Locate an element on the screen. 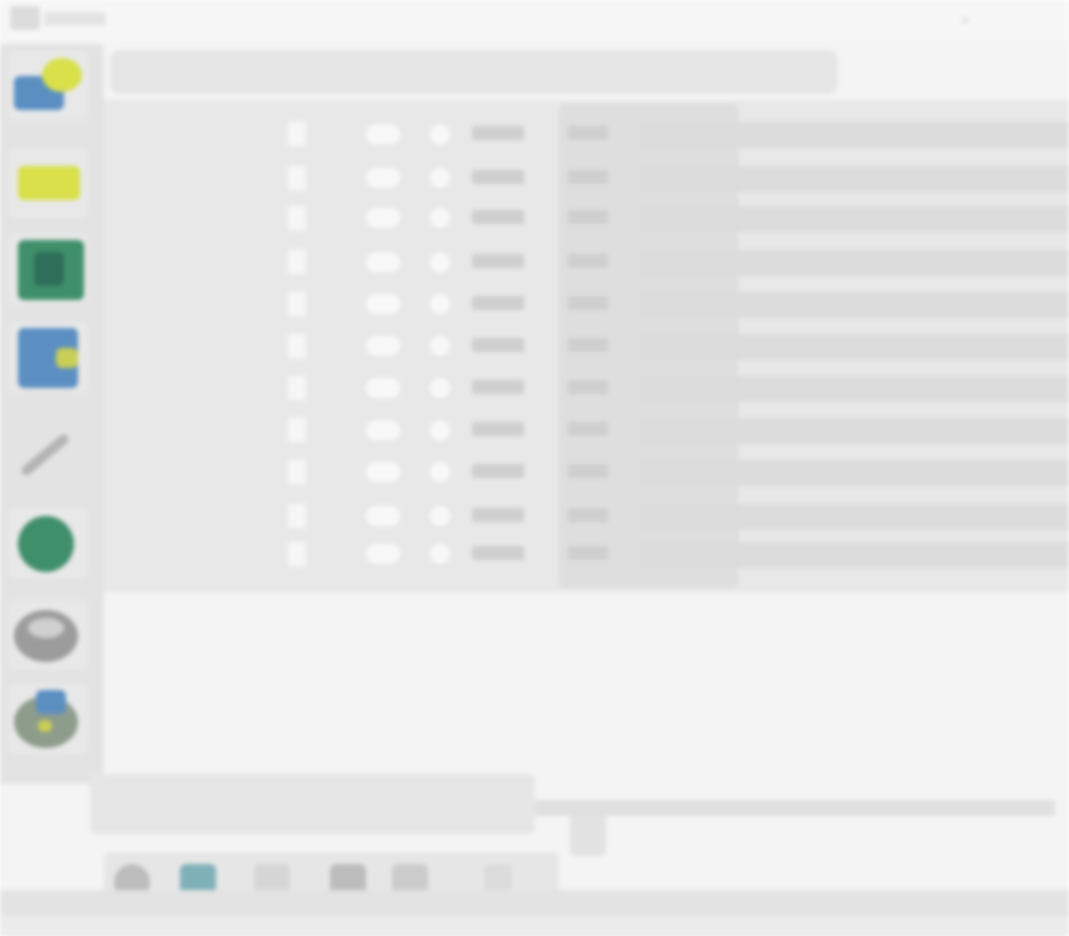 The image size is (1069, 936). horizontal-divider is located at coordinates (795, 808).